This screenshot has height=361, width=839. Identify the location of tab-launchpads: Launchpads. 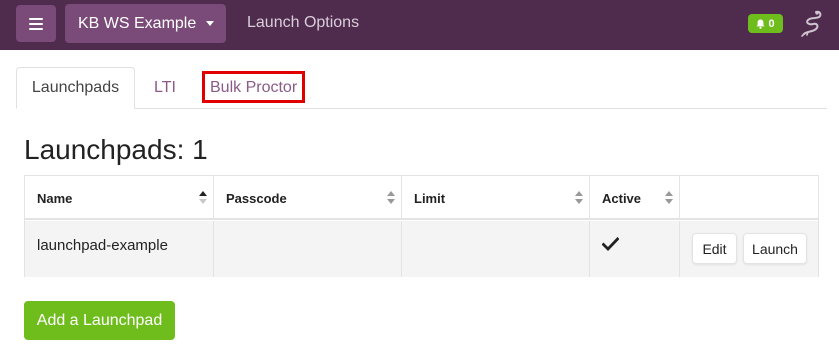
(75, 88).